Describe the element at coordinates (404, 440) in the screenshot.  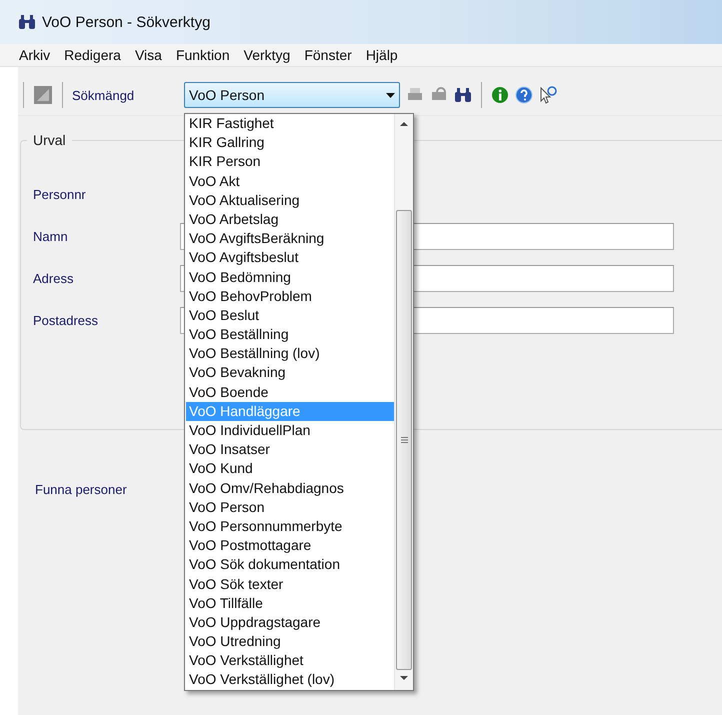
I see `scrollbar-thumb` at that location.